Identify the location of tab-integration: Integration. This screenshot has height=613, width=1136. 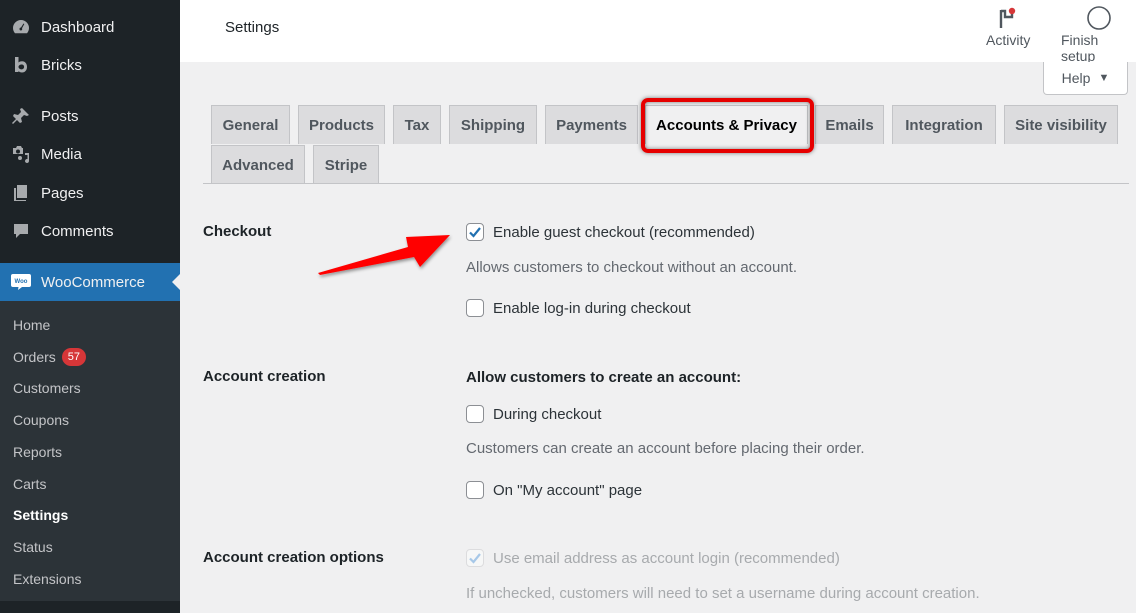
(944, 124).